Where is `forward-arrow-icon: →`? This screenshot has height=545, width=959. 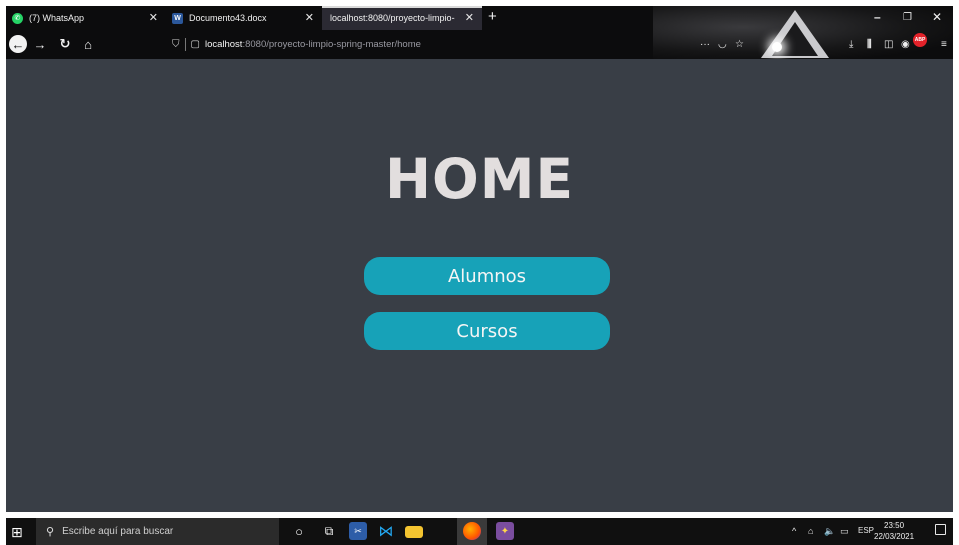 forward-arrow-icon: → is located at coordinates (40, 44).